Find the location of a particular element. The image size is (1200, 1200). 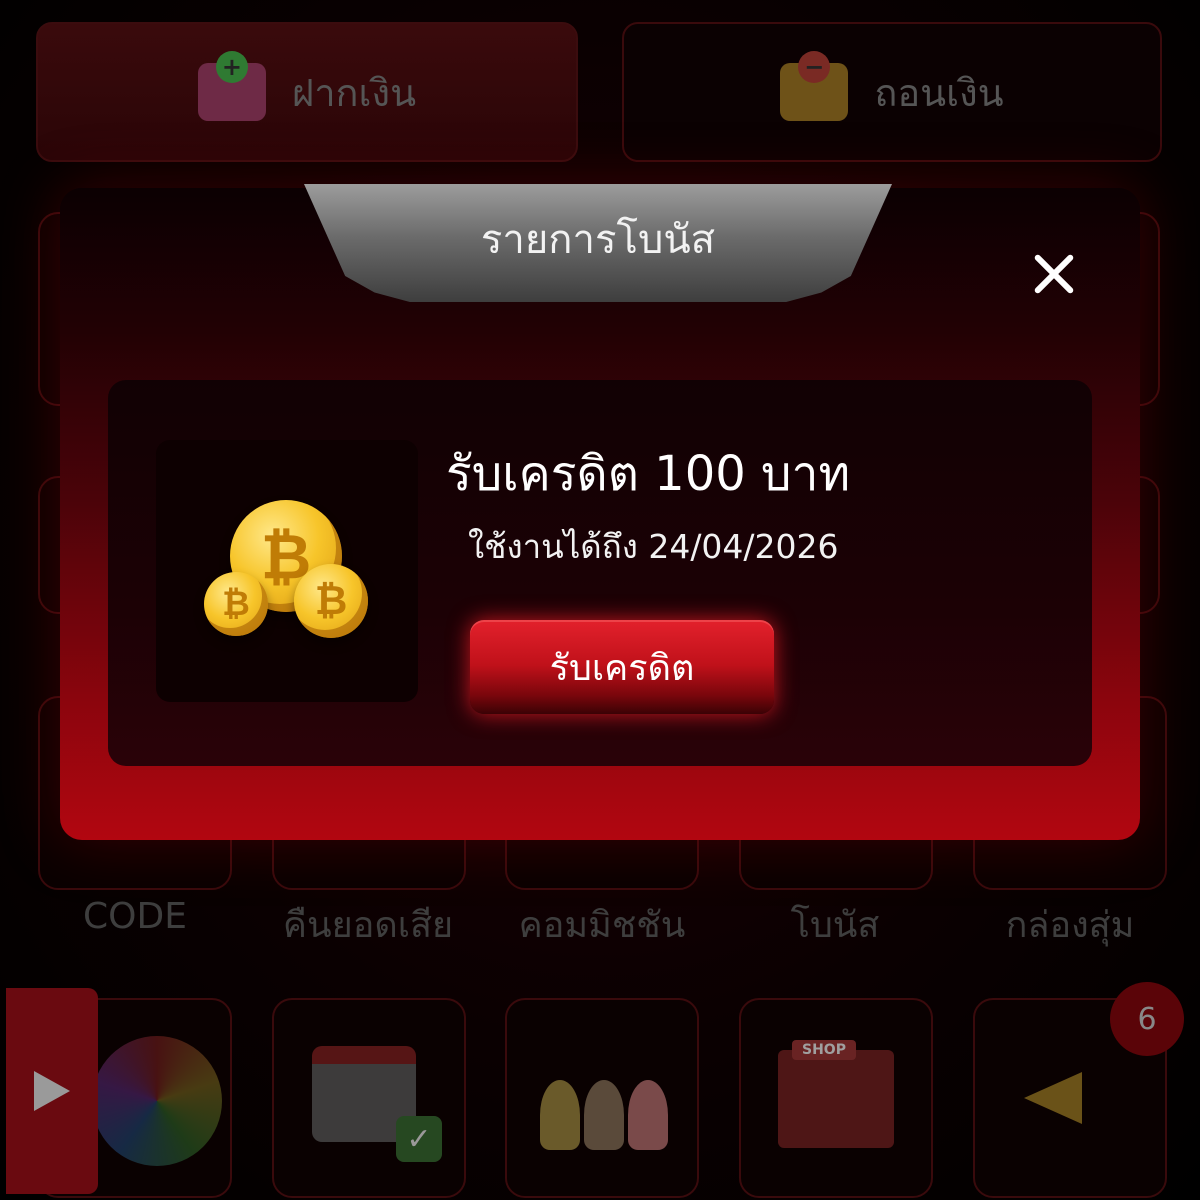

bonus-expiry: ใช้งานได้ถึง 24/04/2026 is located at coordinates (653, 546).